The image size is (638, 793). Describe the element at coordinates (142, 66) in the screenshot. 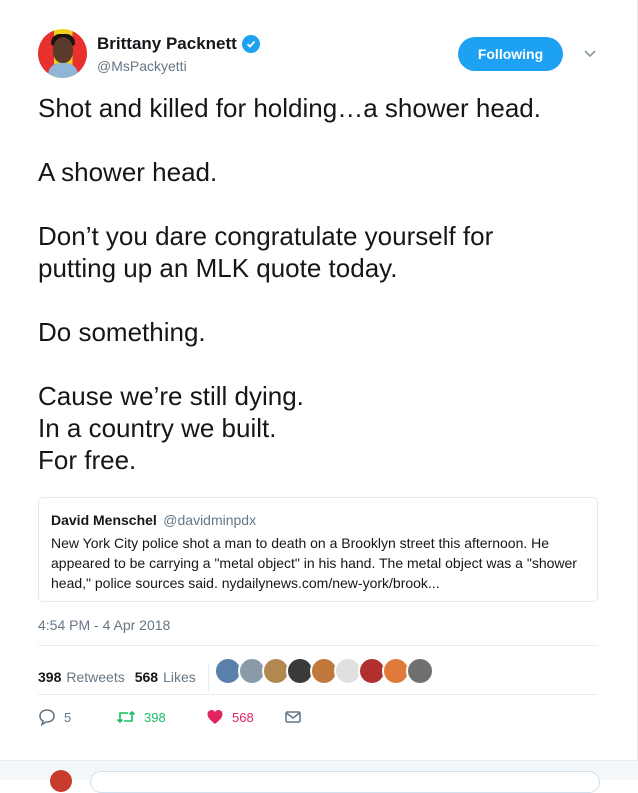

I see `author-handle: @MsPackyetti` at that location.